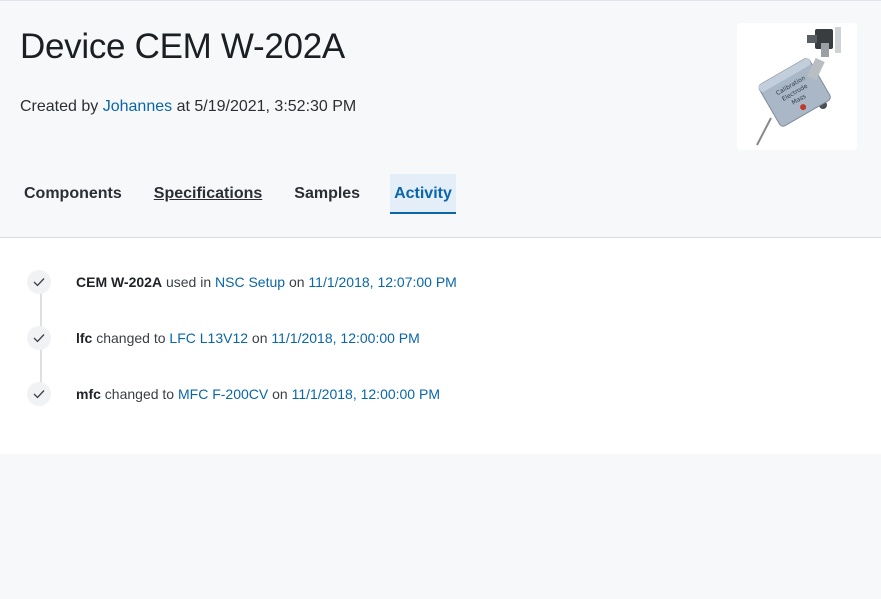  I want to click on activity-target-link: MFC F-200CV, so click(223, 394).